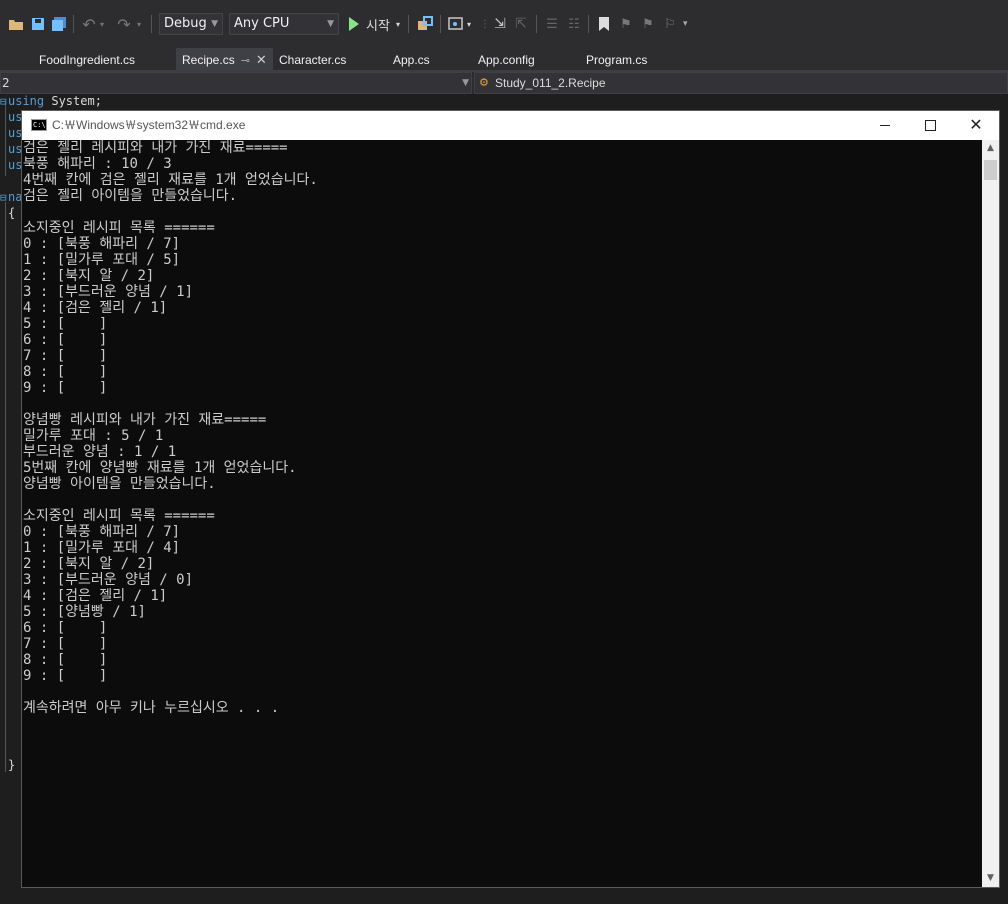 The image size is (1008, 904). What do you see at coordinates (73, 101) in the screenshot?
I see `code-text: System;` at bounding box center [73, 101].